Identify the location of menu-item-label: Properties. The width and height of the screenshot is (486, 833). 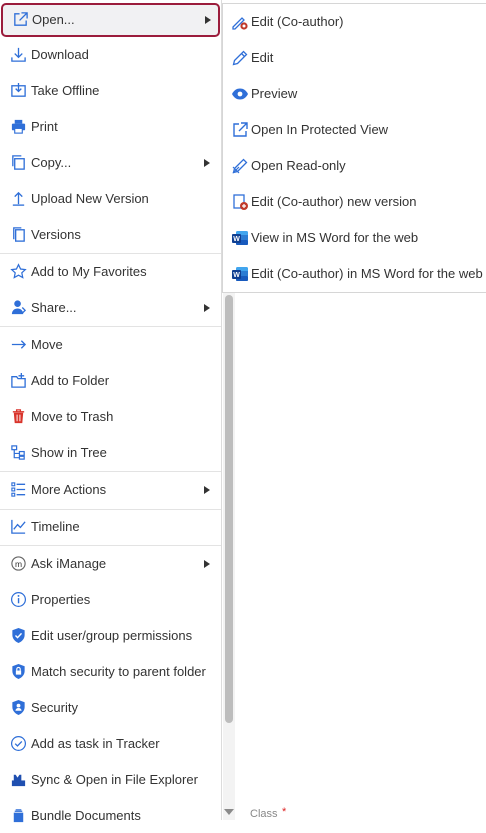
(61, 599).